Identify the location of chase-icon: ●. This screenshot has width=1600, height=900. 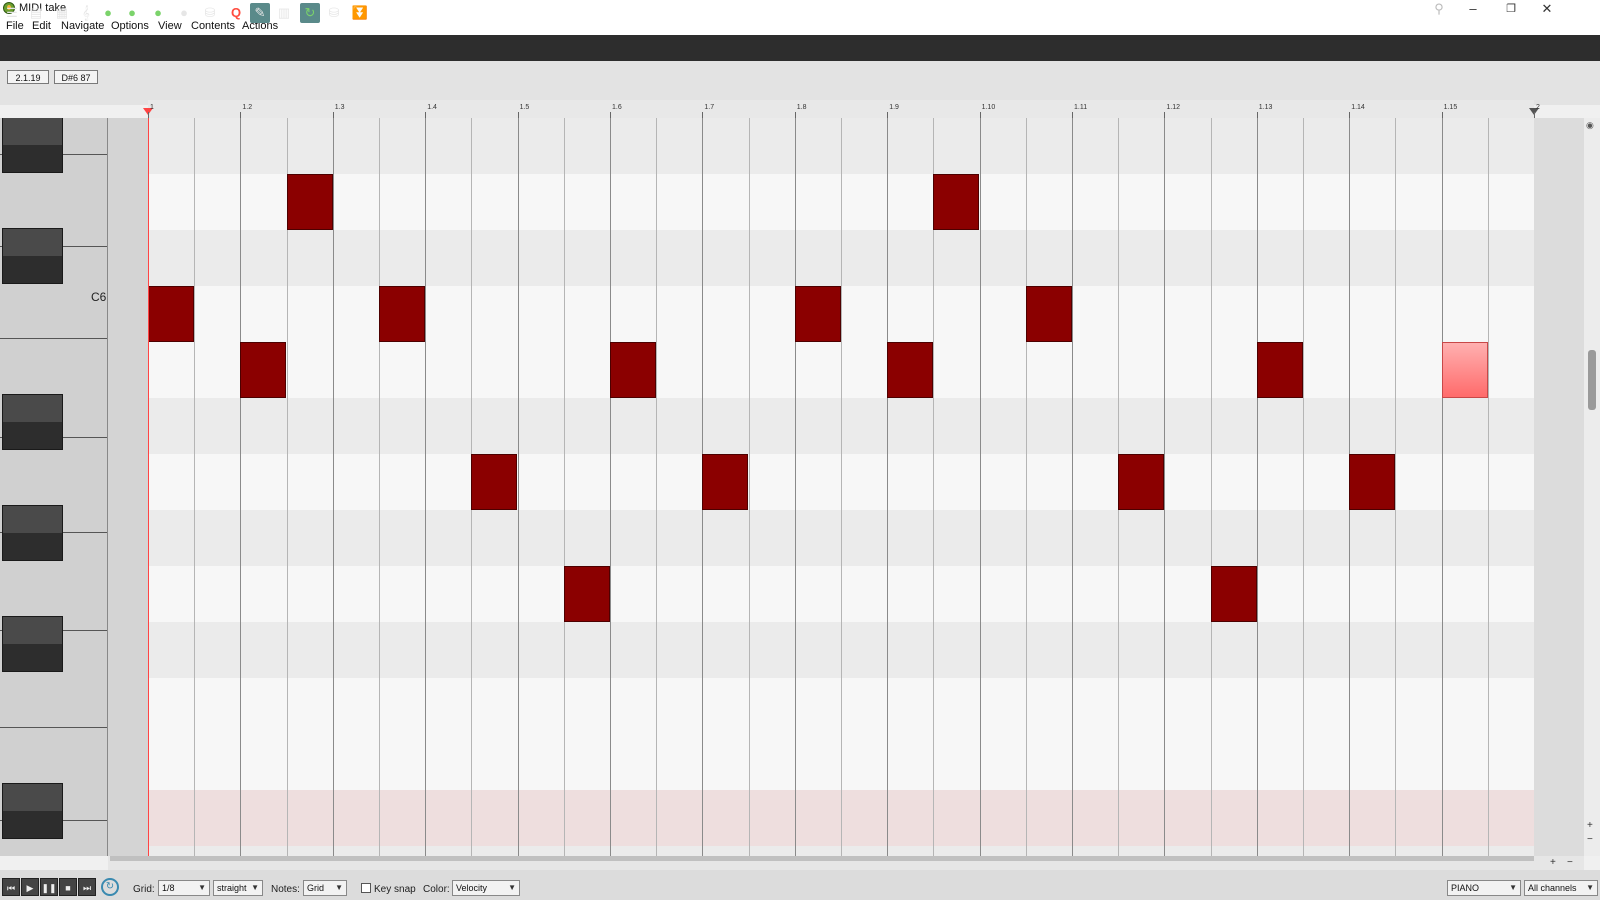
(184, 13).